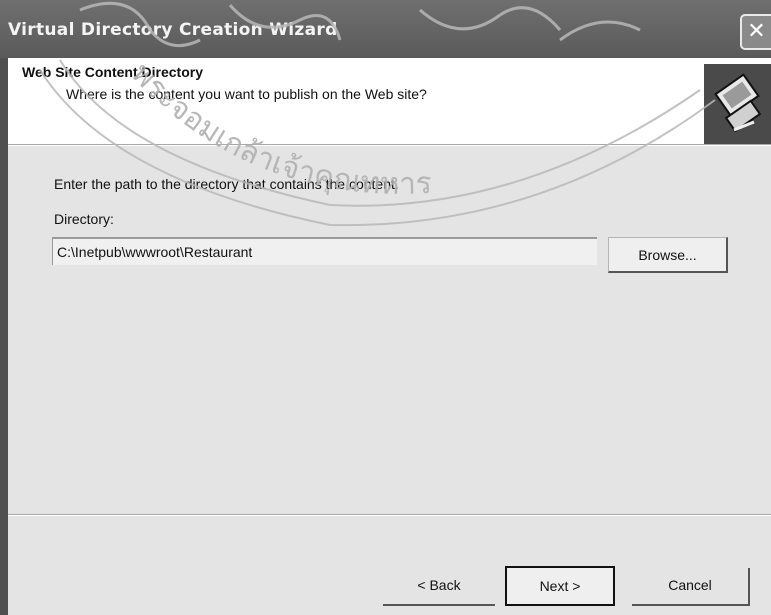  What do you see at coordinates (439, 587) in the screenshot?
I see `back-button: < Back` at bounding box center [439, 587].